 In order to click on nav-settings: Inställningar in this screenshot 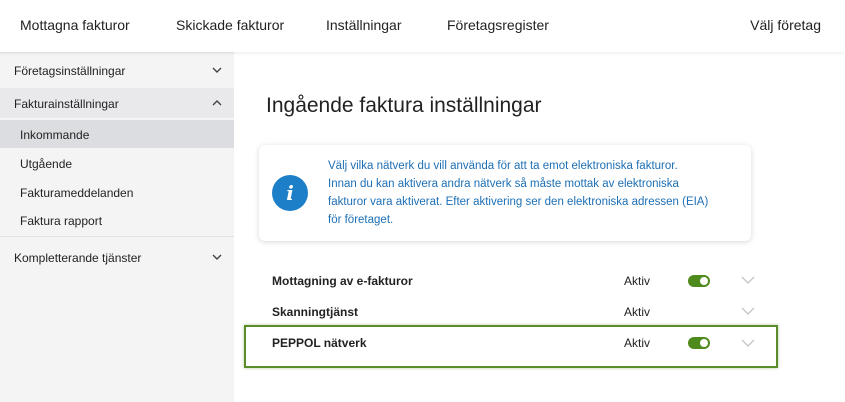, I will do `click(364, 25)`.